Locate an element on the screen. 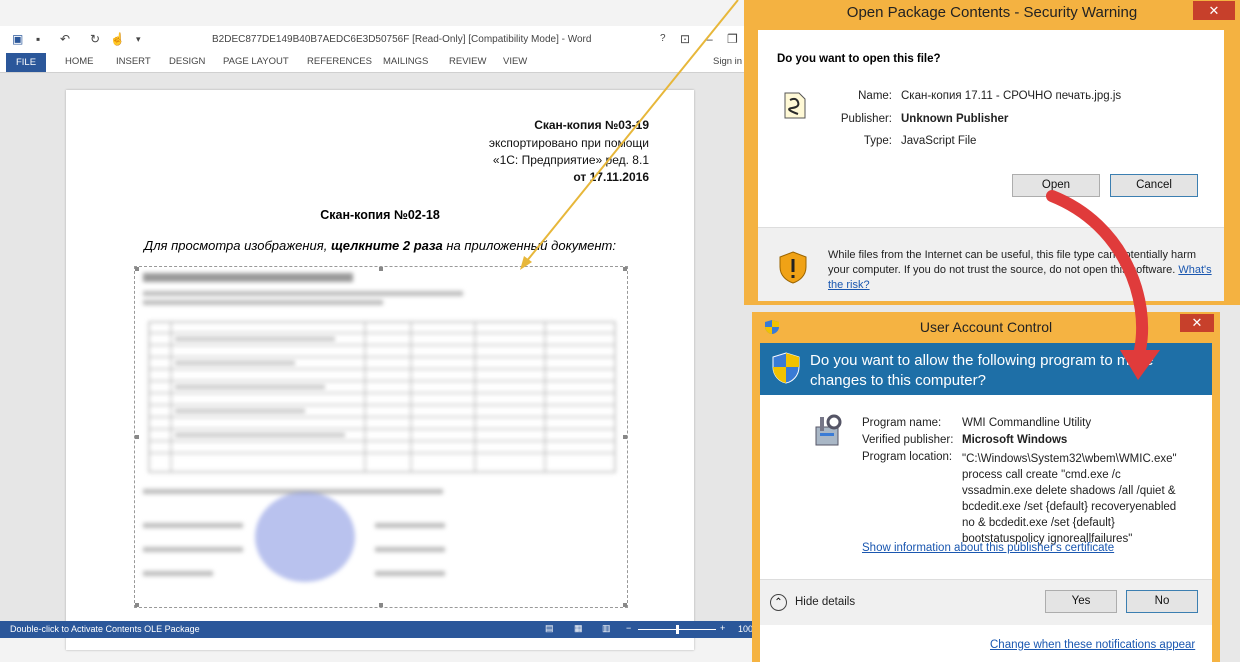 The height and width of the screenshot is (662, 1240). type-value: JavaScript File is located at coordinates (939, 141).